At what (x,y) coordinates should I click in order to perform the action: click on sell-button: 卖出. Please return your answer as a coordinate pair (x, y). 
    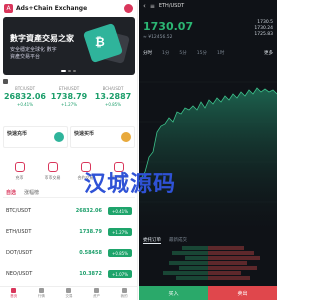
    Looking at the image, I should click on (242, 293).